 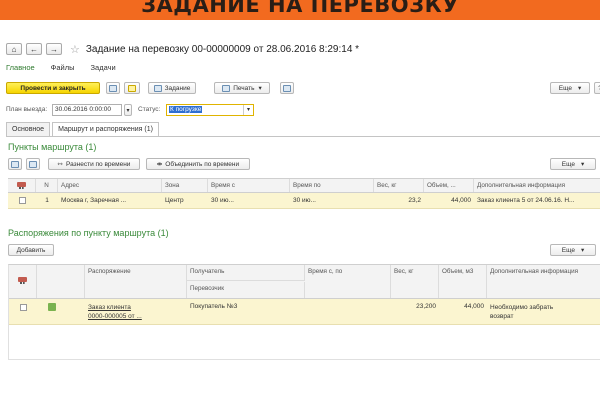 I want to click on tab-bar: Основное Маршрут и распоряжения (1), so click(x=83, y=129).